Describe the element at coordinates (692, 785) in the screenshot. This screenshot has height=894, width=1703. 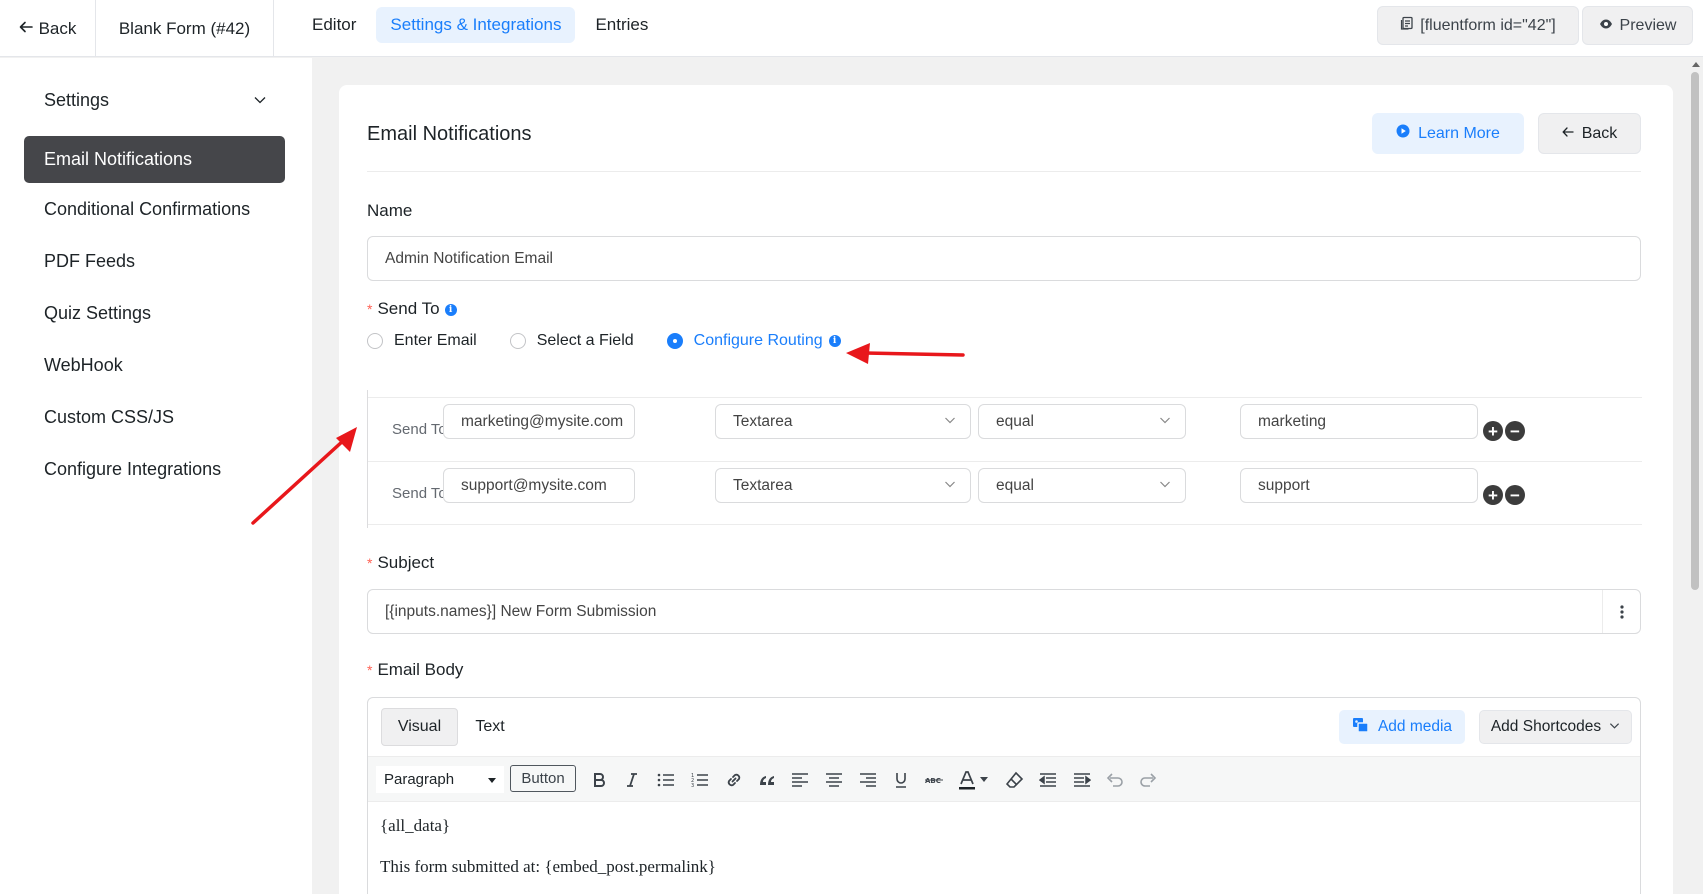
I see `svg-text: 3` at that location.